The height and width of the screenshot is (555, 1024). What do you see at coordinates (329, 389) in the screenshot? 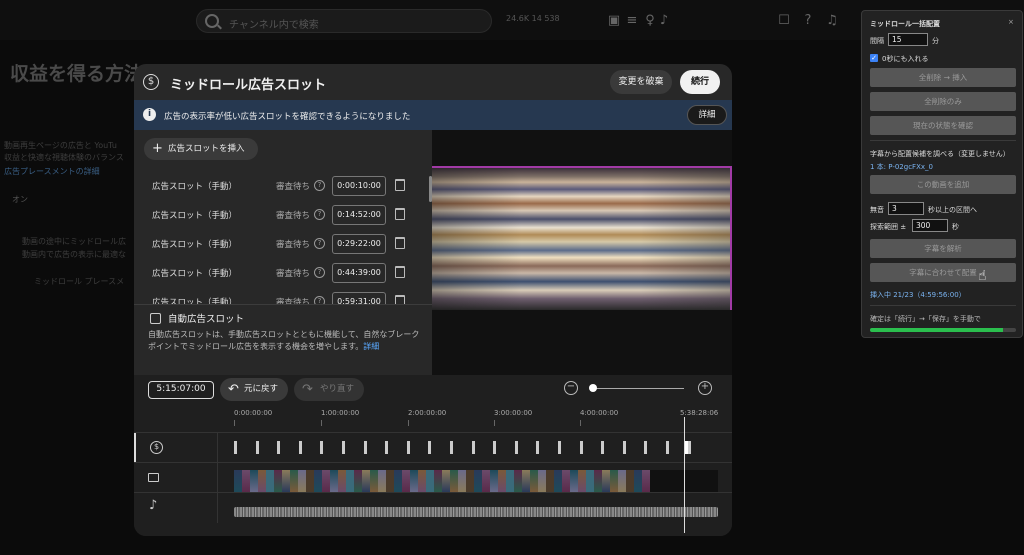
I see `redo-button: ↷ やり直す` at bounding box center [329, 389].